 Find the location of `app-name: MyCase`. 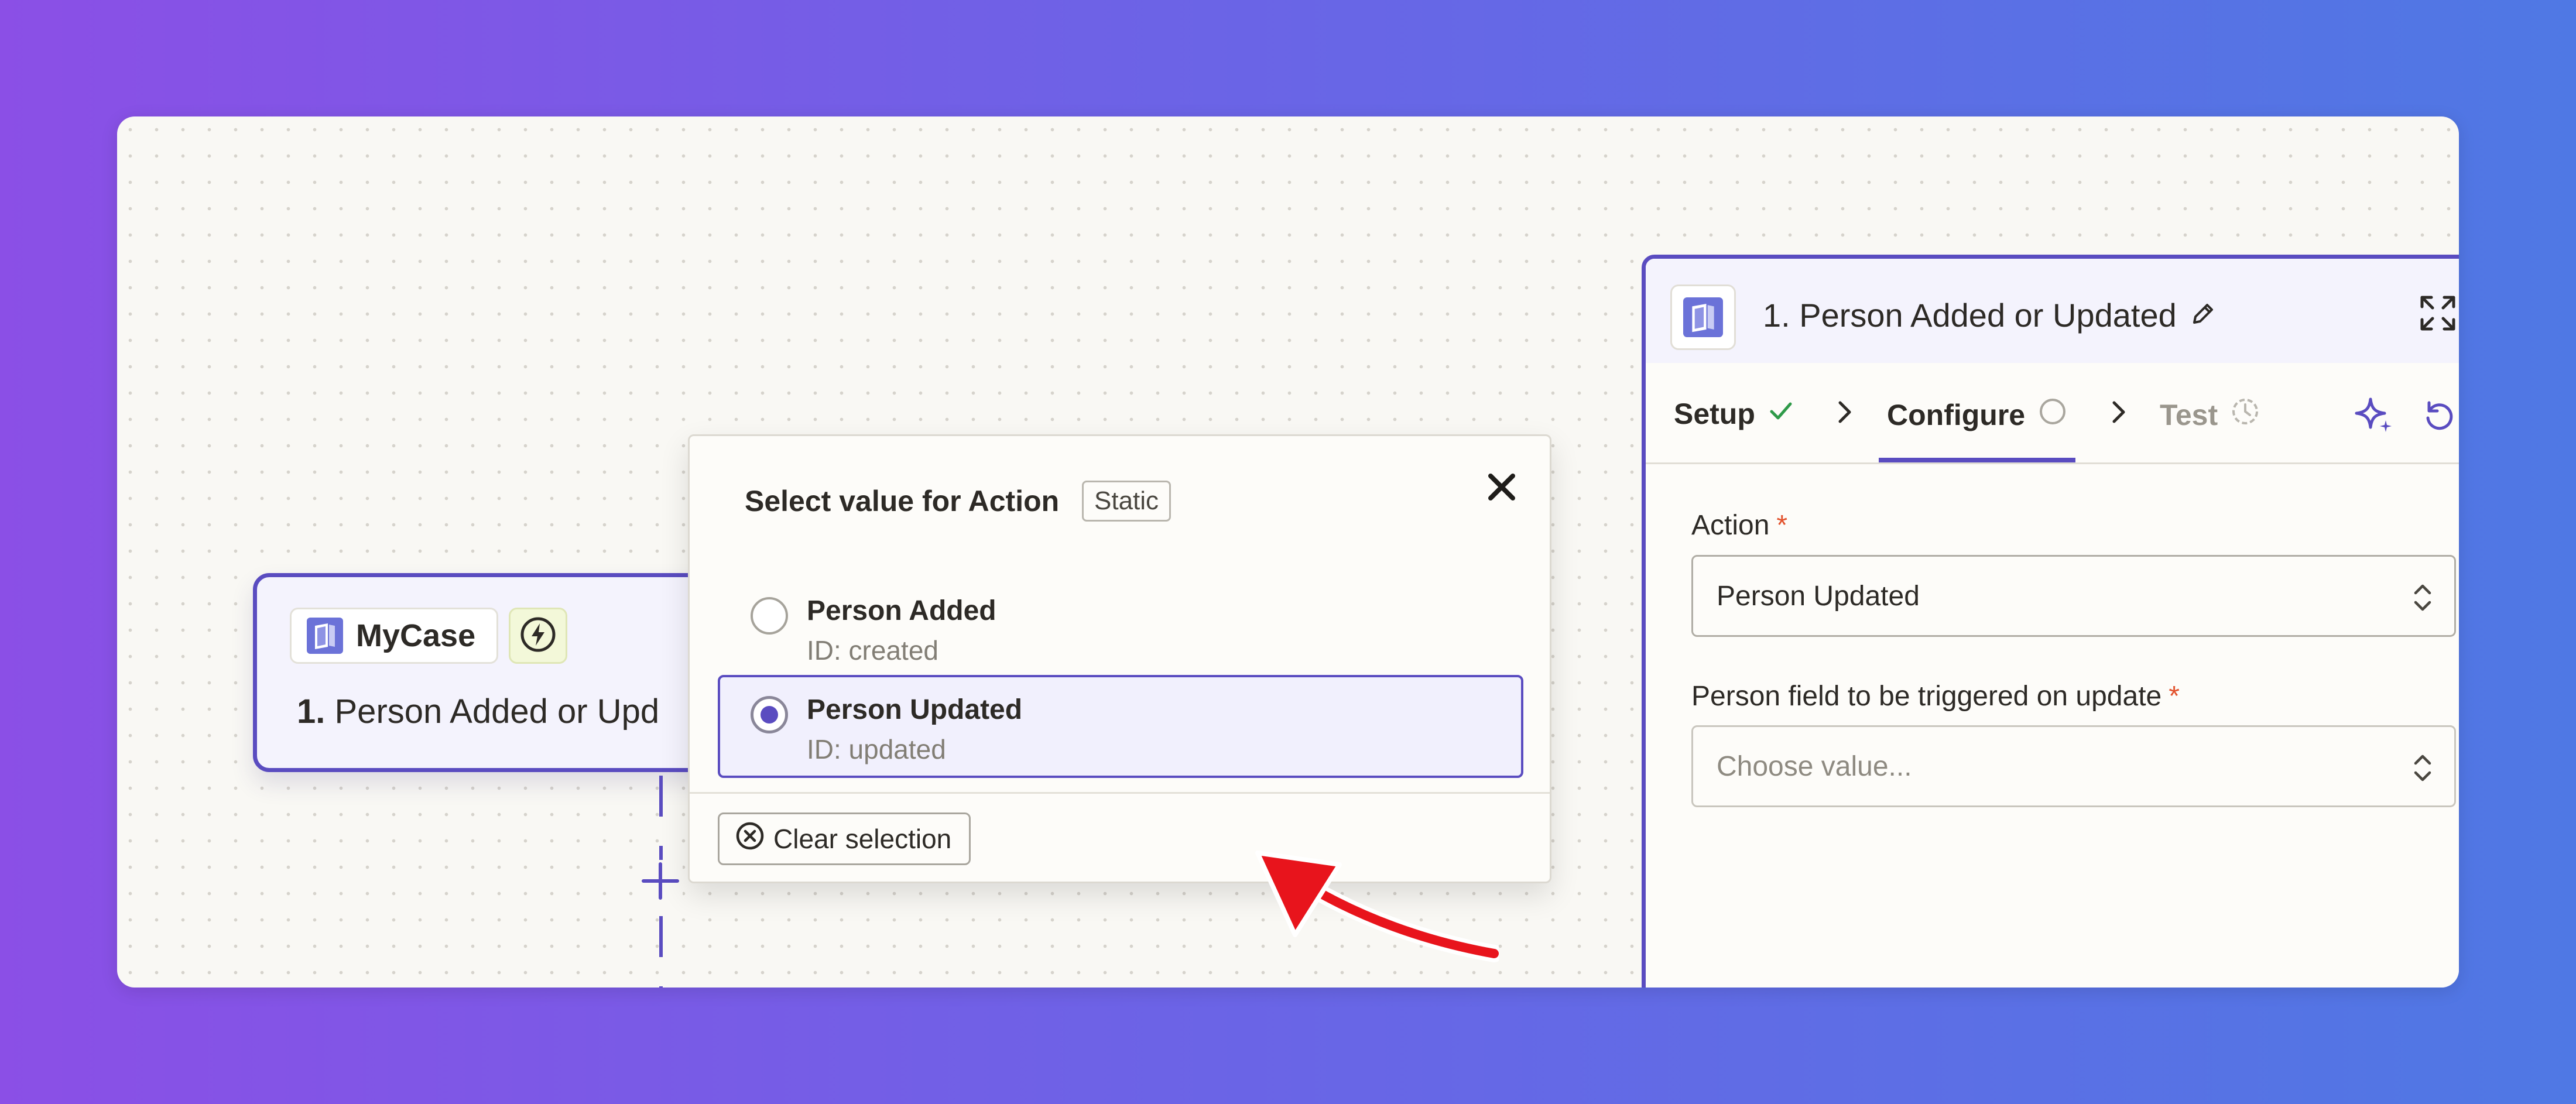

app-name: MyCase is located at coordinates (416, 635).